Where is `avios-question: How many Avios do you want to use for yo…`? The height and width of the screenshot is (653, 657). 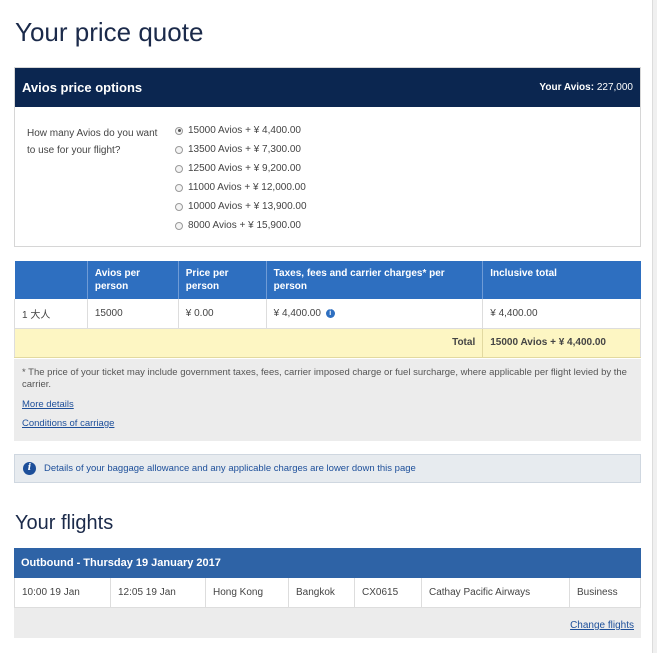
avios-question: How many Avios do you want to use for yo… is located at coordinates (92, 142).